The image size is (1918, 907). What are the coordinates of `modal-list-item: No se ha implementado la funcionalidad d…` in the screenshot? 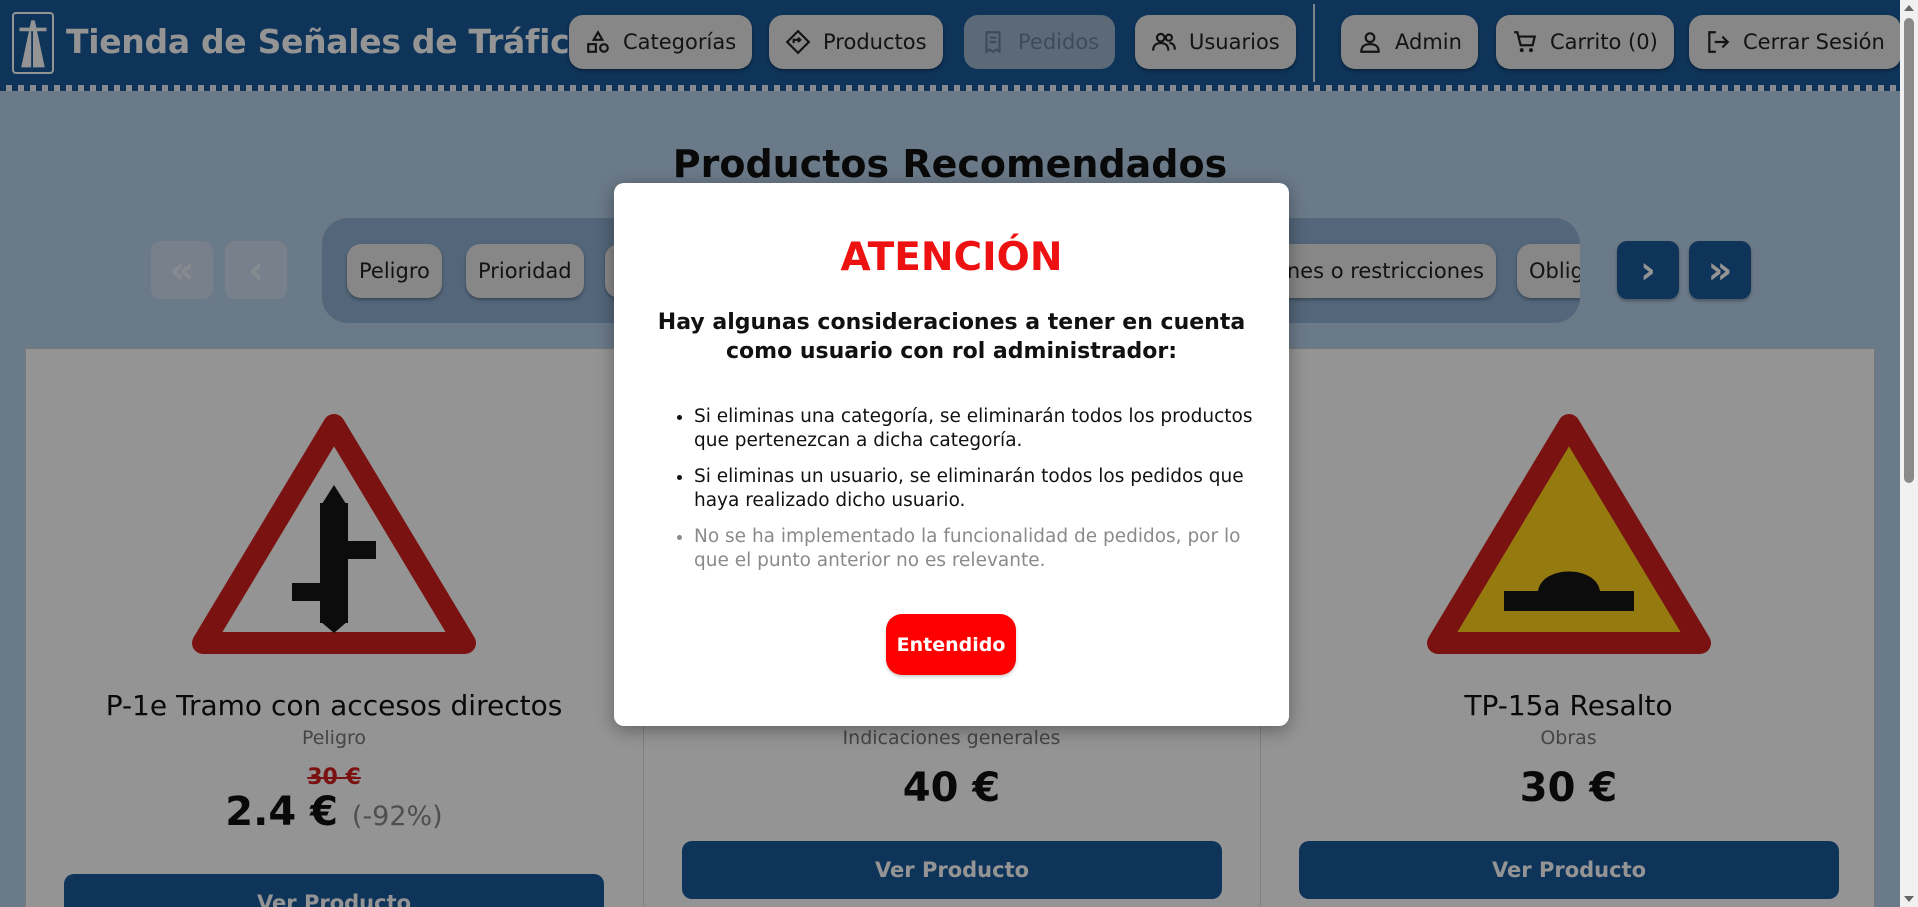 It's located at (979, 549).